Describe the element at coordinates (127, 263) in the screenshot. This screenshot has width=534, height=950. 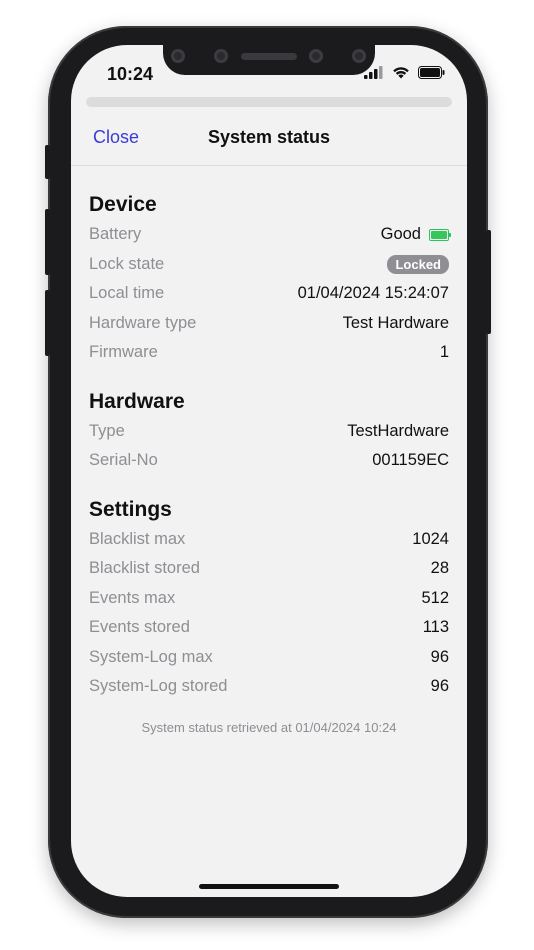
I see `row-label: Lock state` at that location.